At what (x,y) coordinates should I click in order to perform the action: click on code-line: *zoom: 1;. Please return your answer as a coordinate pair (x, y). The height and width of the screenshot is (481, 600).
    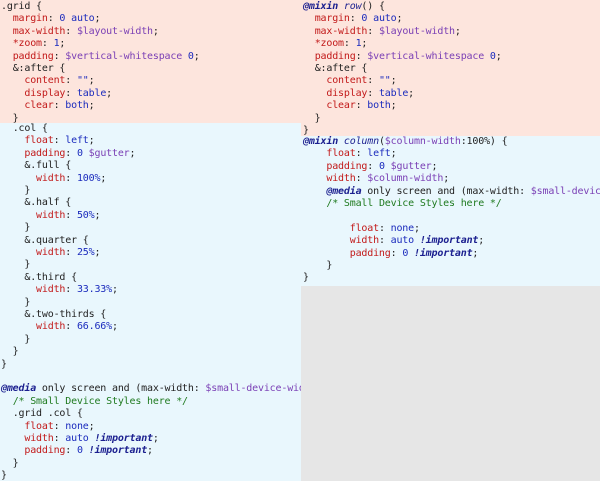
    Looking at the image, I should click on (33, 44).